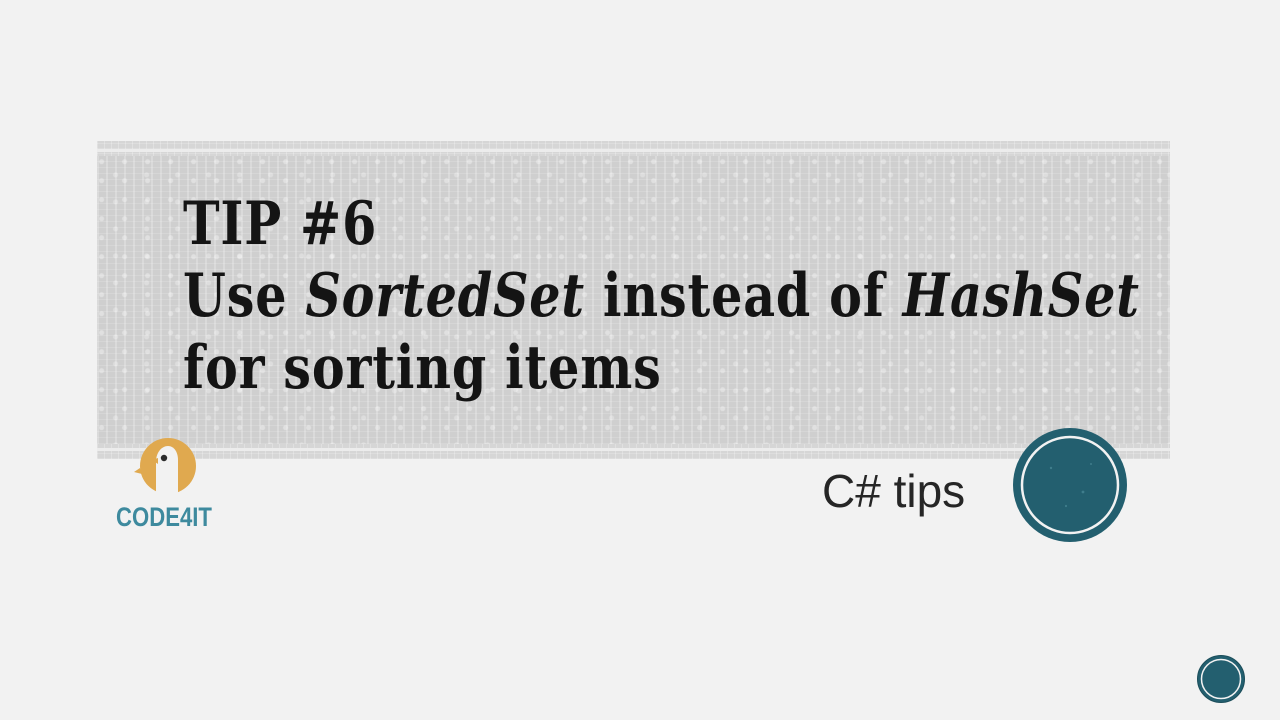 Image resolution: width=1280 pixels, height=720 pixels. Describe the element at coordinates (165, 467) in the screenshot. I see `bird-logo-icon` at that location.